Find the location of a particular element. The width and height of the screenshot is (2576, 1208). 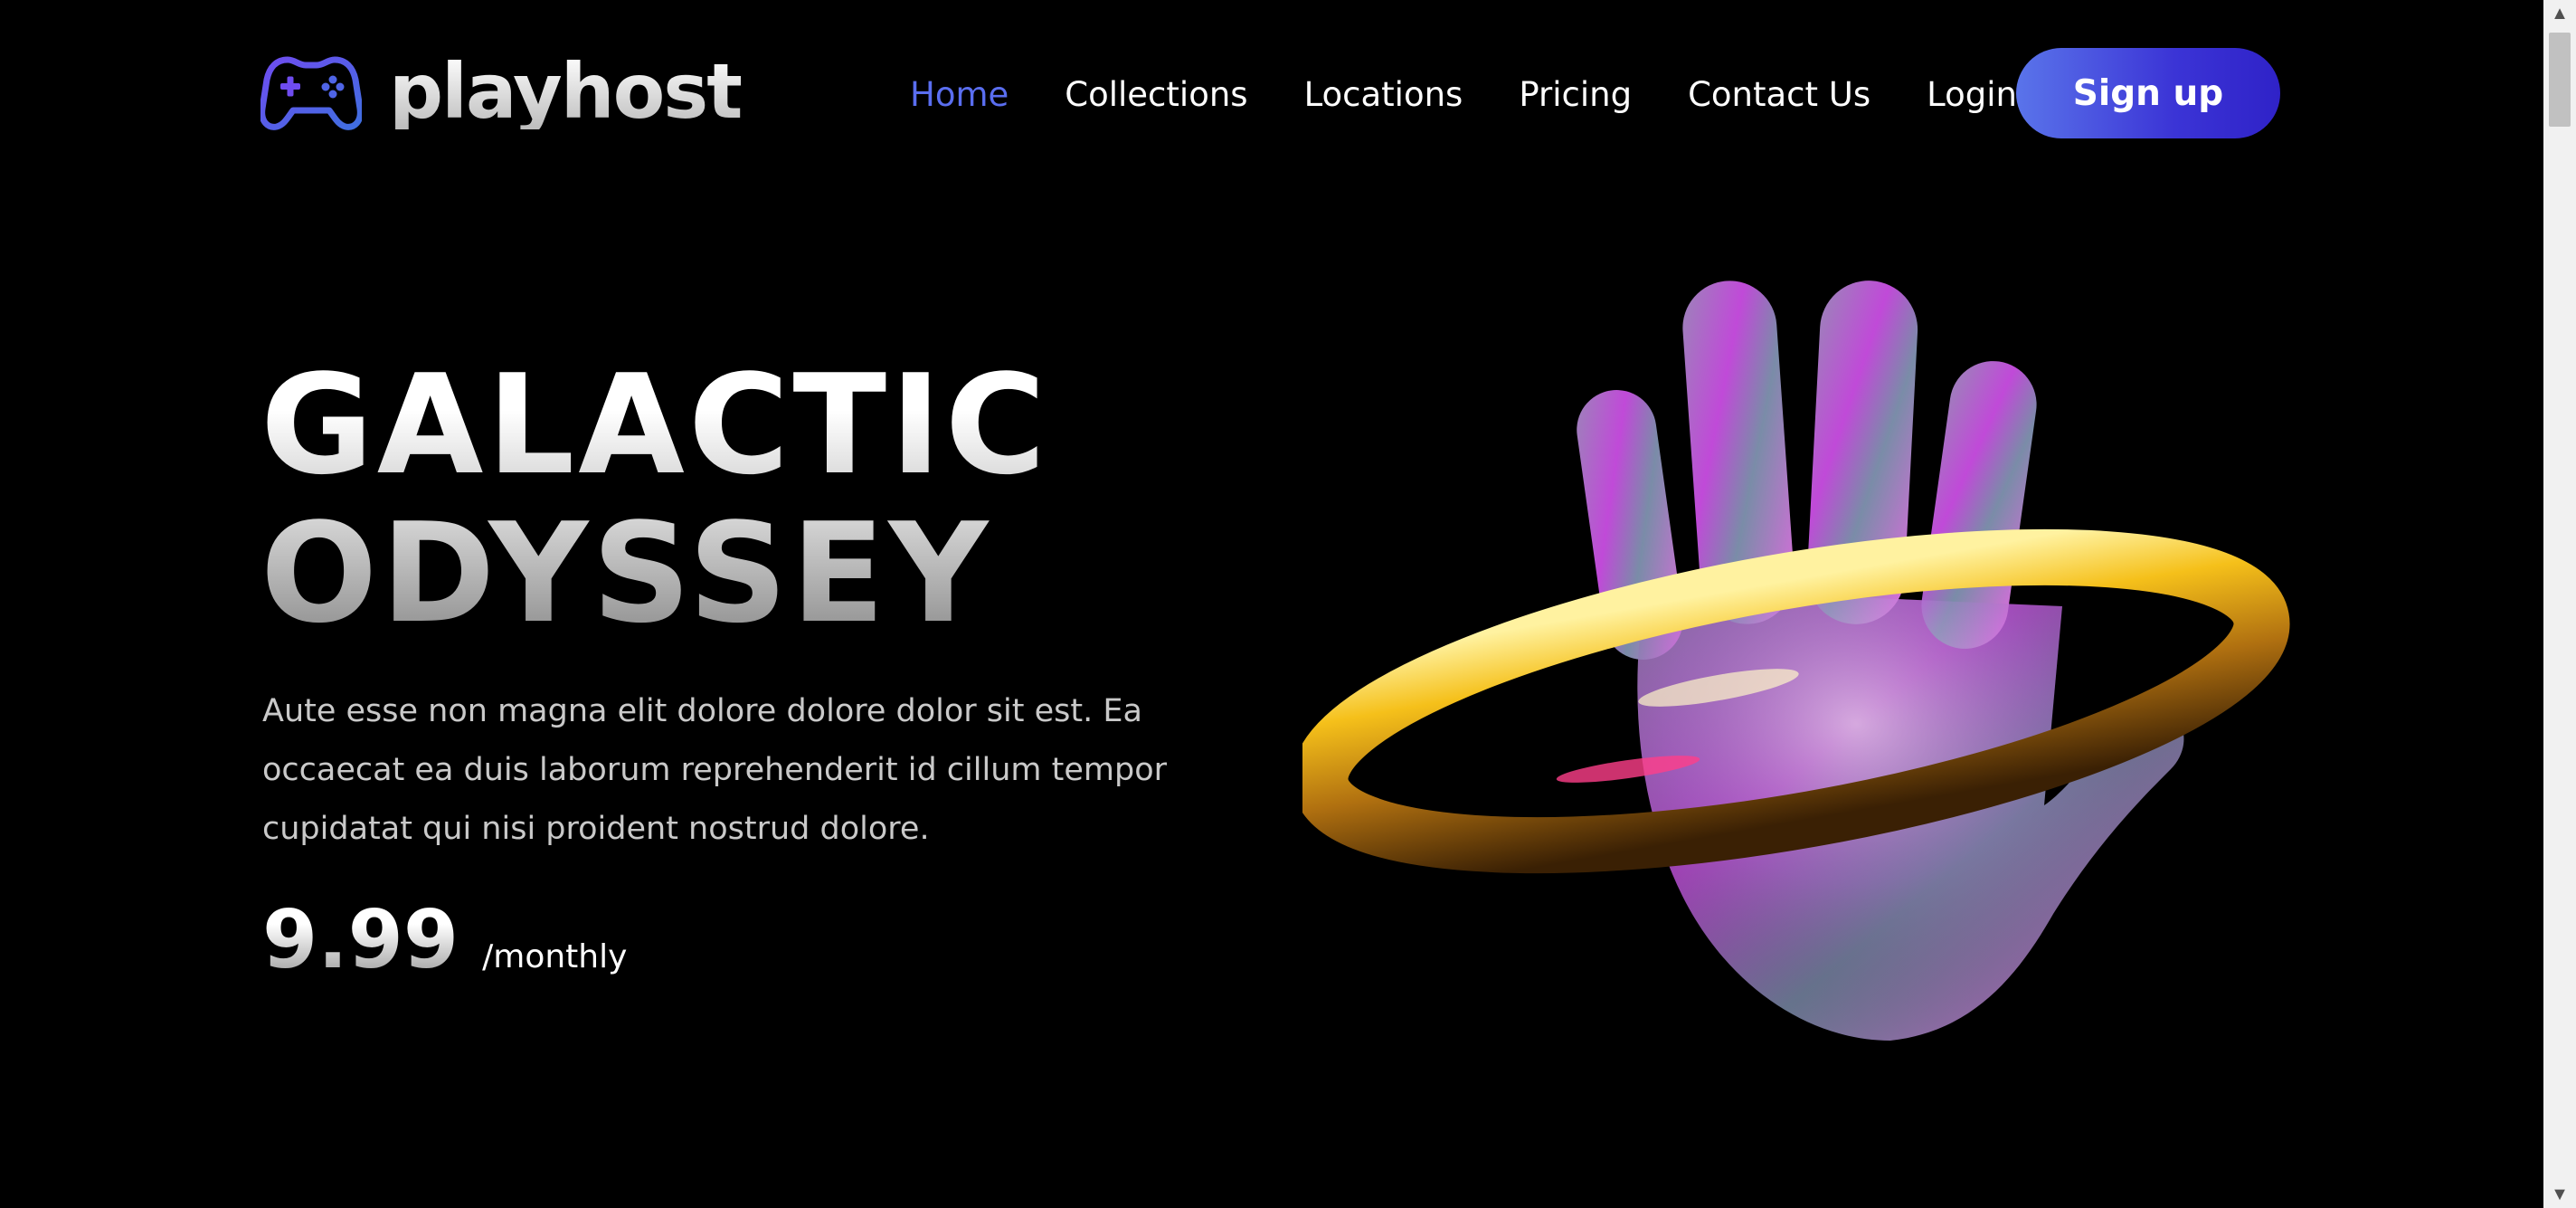

nav-contact-us: Contact Us is located at coordinates (1779, 95).